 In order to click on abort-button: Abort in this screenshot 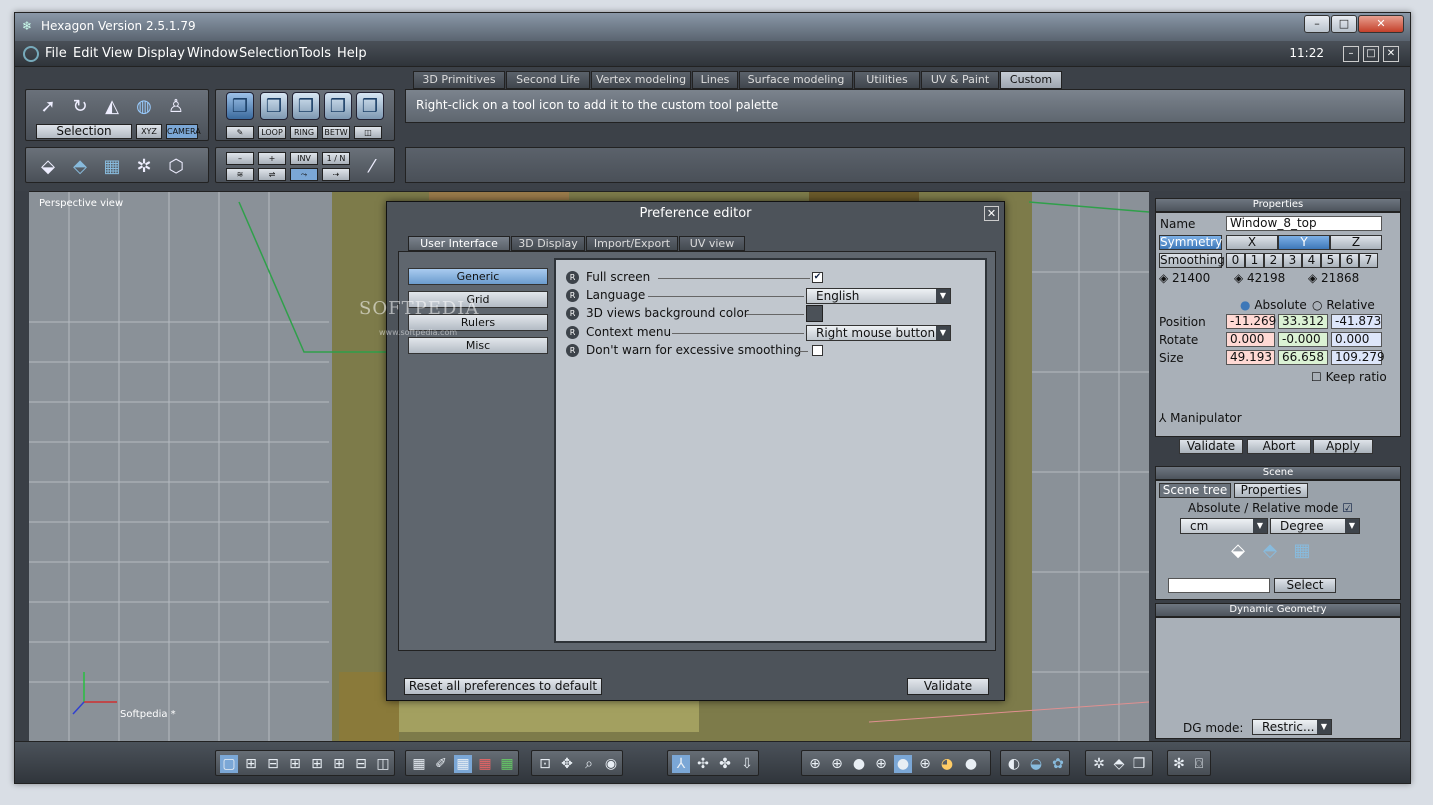, I will do `click(1279, 446)`.